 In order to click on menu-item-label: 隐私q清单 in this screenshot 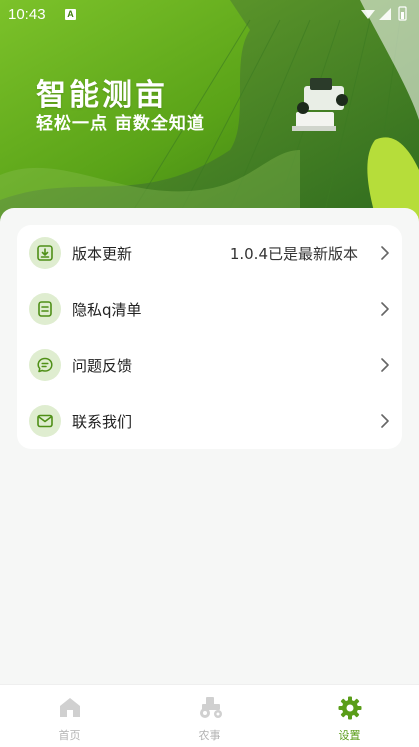, I will do `click(107, 310)`.